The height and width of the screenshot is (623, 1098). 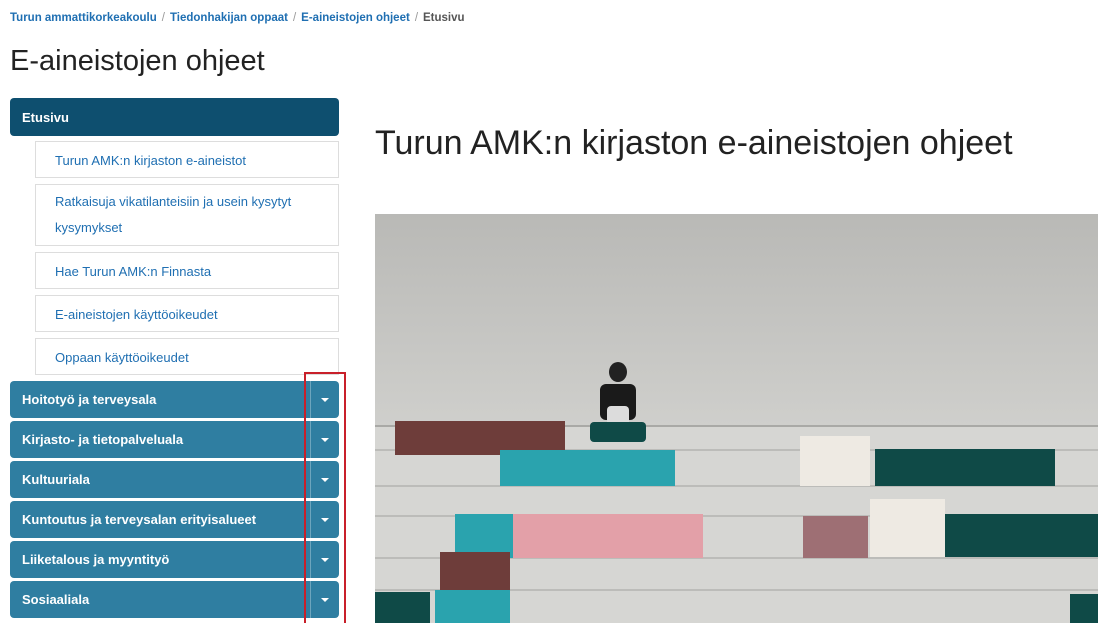 I want to click on sidebar-sub-item-guide-rights: Oppaan käyttöoikeudet, so click(x=187, y=356).